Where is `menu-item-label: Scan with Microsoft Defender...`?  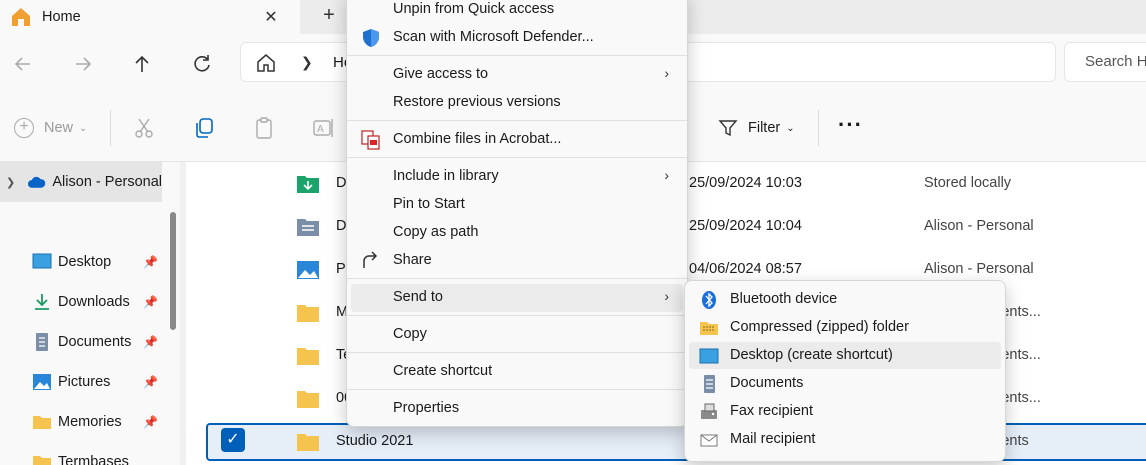 menu-item-label: Scan with Microsoft Defender... is located at coordinates (493, 37).